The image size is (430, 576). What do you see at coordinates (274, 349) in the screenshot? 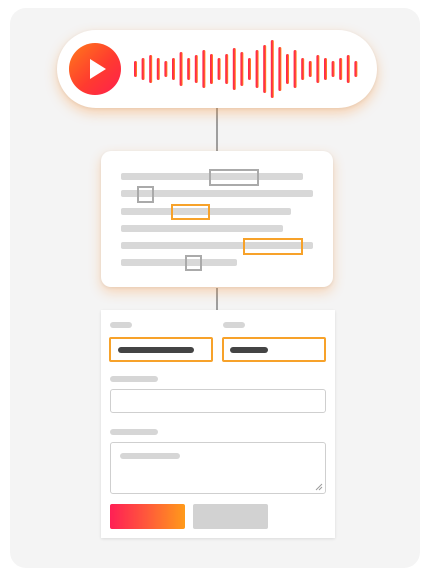
I see `second-field-highlighted` at bounding box center [274, 349].